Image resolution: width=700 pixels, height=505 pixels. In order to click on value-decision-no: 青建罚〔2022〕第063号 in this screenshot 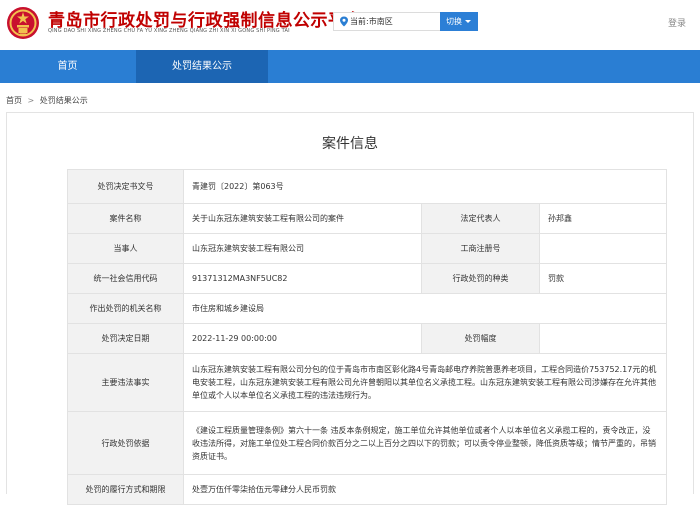, I will do `click(425, 186)`.